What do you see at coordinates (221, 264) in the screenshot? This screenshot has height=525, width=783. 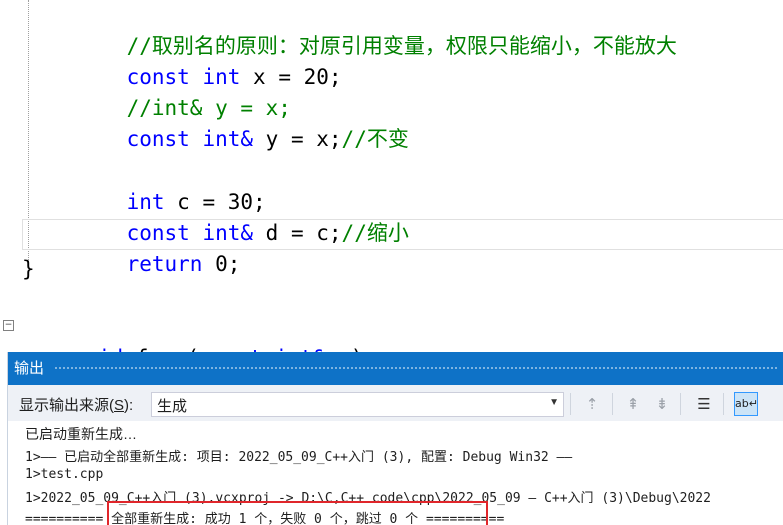 I see `code-text: 0;` at bounding box center [221, 264].